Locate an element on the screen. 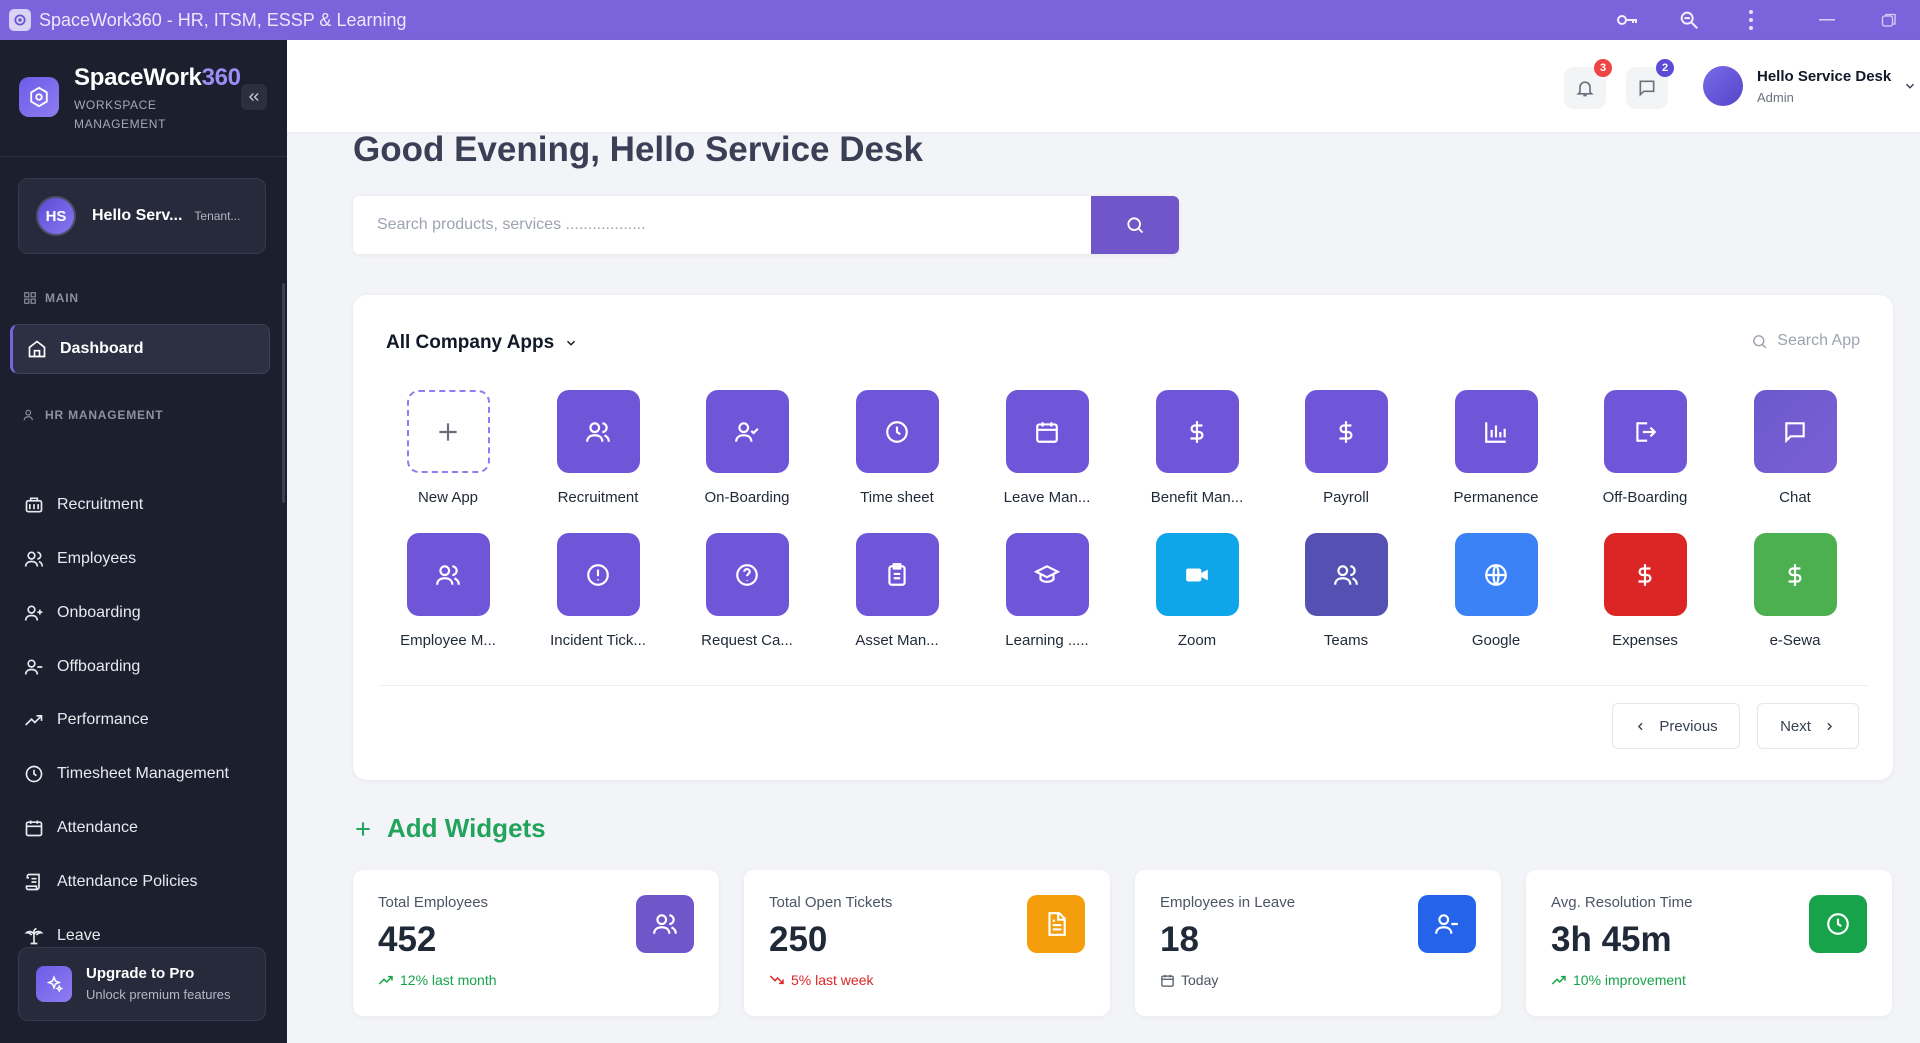  clock-icon is located at coordinates (897, 431).